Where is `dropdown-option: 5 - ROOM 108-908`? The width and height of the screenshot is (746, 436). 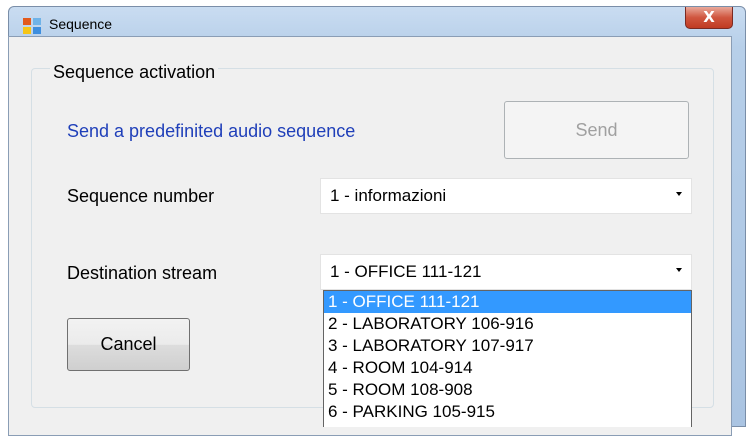
dropdown-option: 5 - ROOM 108-908 is located at coordinates (507, 390).